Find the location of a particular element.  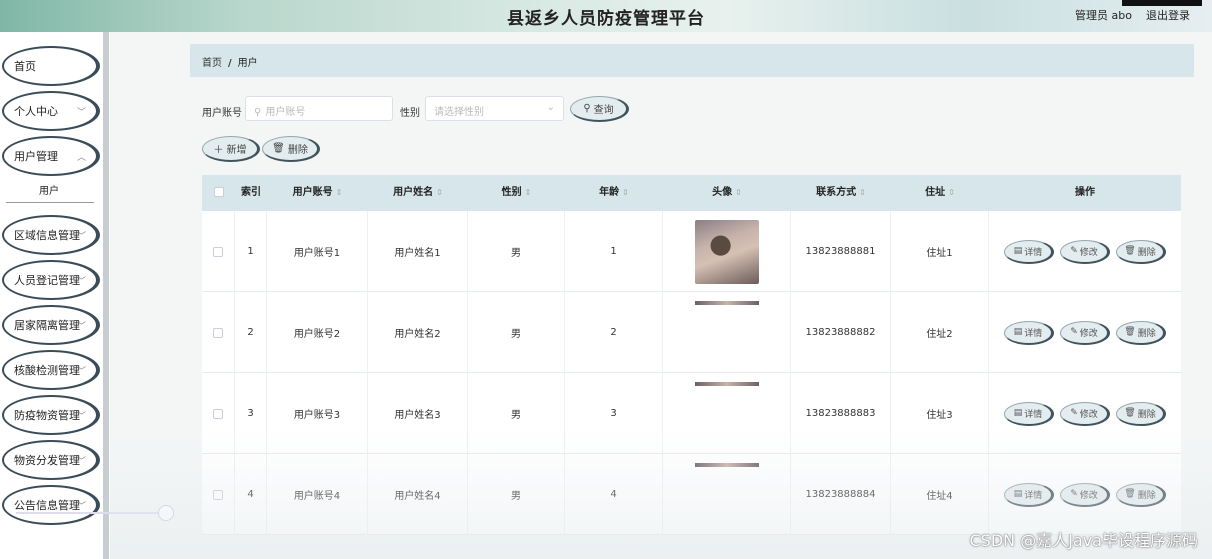

index-cell: 3 is located at coordinates (251, 413).